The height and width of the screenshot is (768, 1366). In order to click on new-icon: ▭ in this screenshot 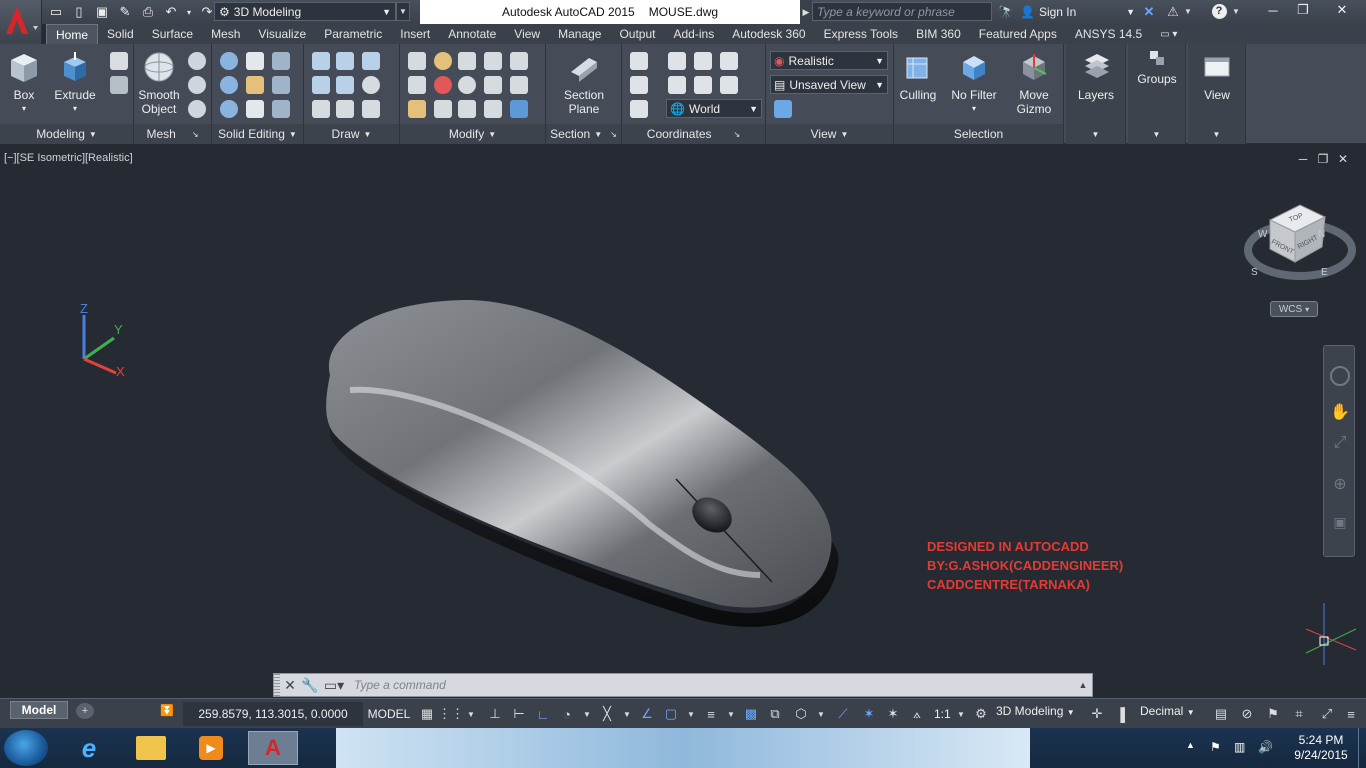, I will do `click(56, 12)`.